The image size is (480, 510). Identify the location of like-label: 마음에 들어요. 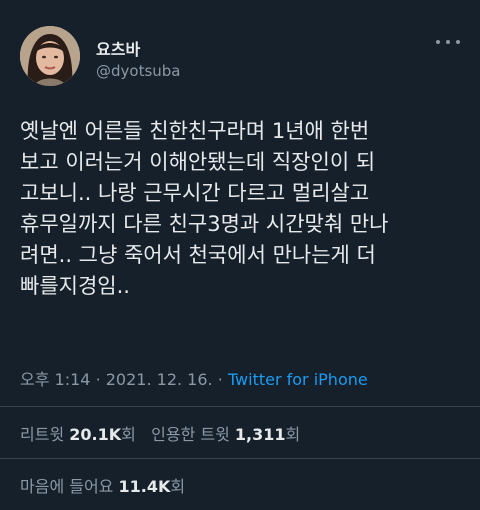
(67, 486).